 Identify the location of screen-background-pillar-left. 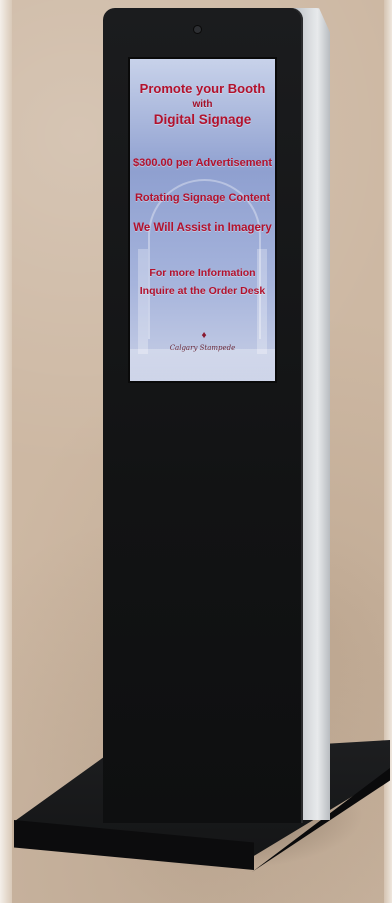
(143, 301).